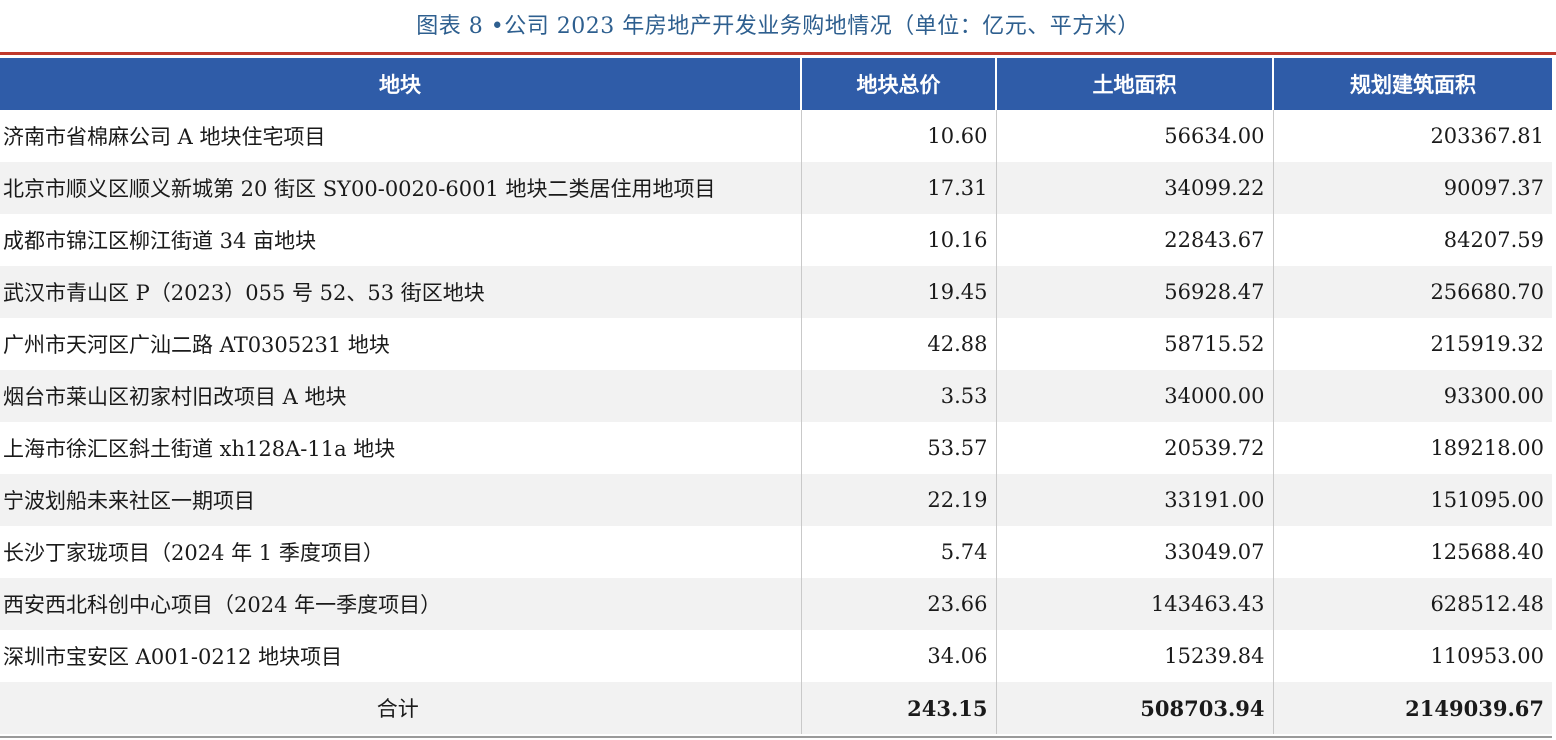 The height and width of the screenshot is (740, 1556). I want to click on cell-total-price: 23.66, so click(899, 604).